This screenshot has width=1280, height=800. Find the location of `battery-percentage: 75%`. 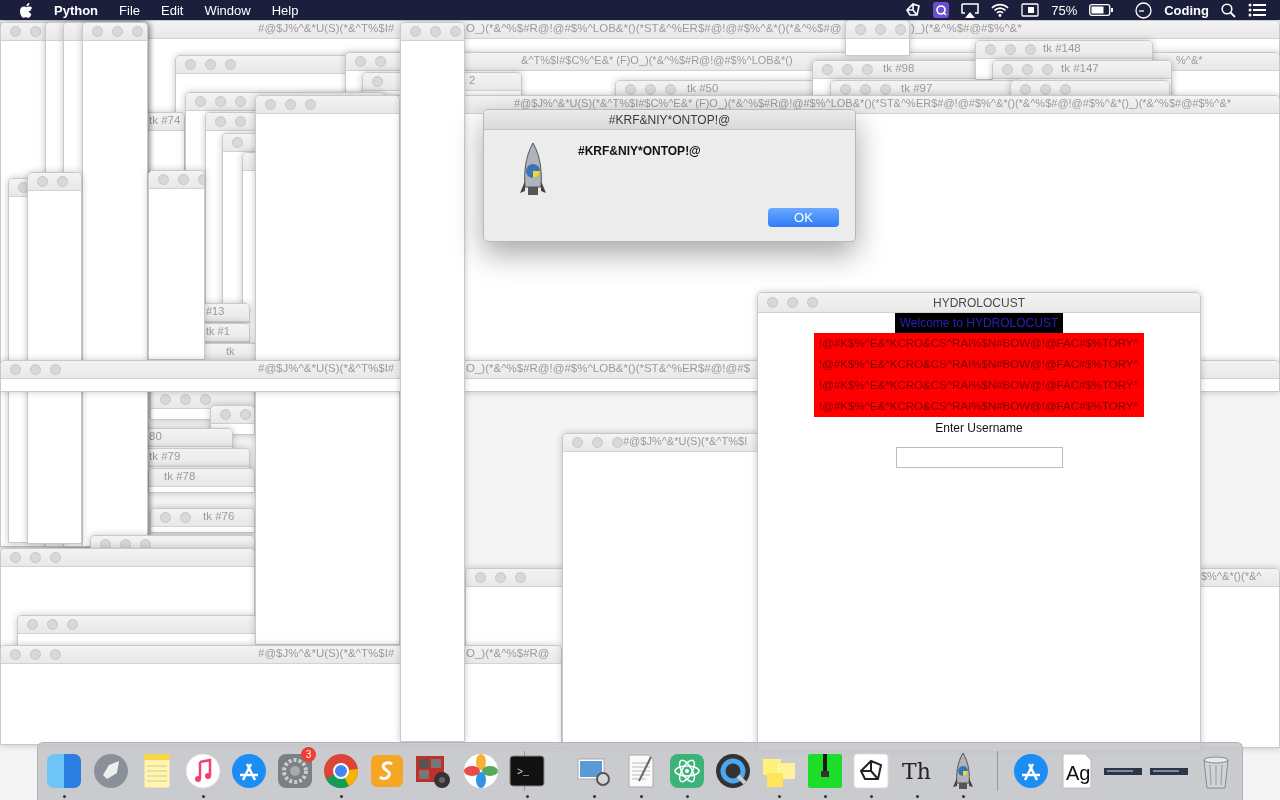

battery-percentage: 75% is located at coordinates (1064, 10).